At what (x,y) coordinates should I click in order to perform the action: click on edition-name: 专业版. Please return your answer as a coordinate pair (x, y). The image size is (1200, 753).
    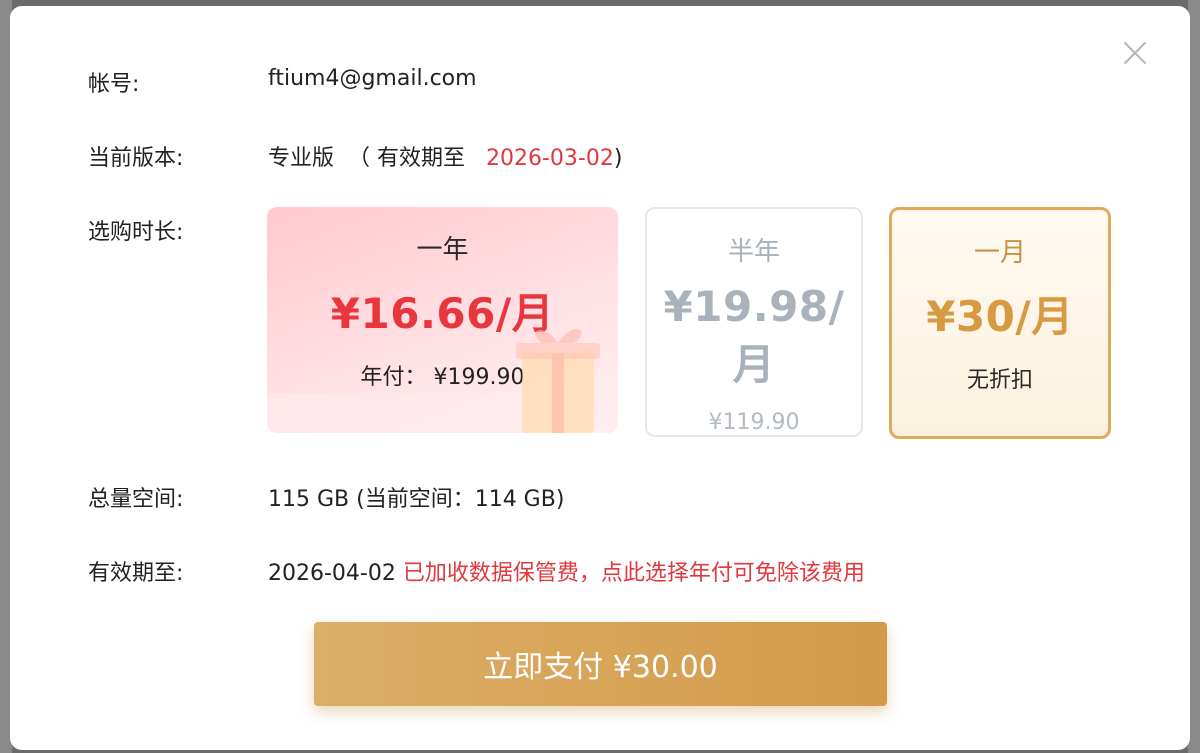
    Looking at the image, I should click on (301, 158).